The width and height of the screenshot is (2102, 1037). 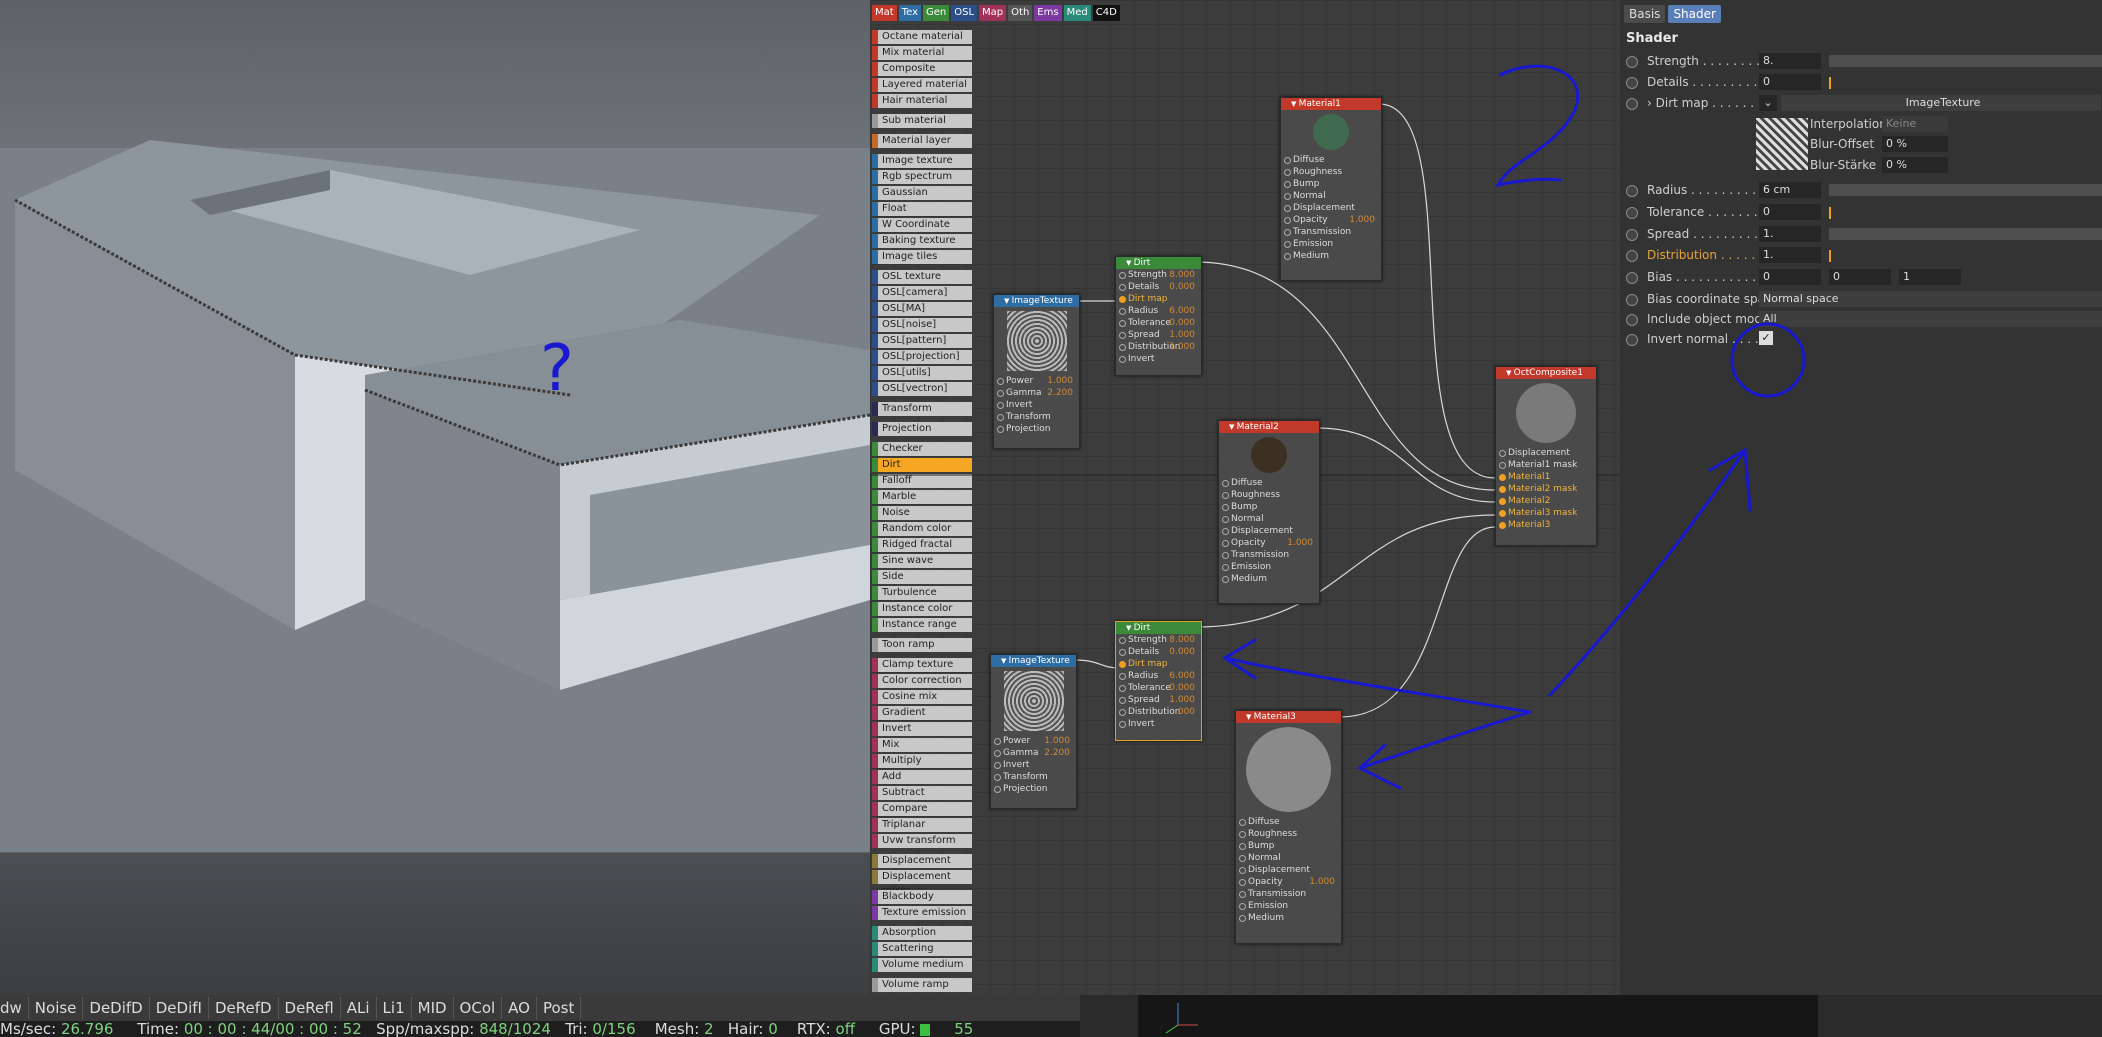 I want to click on node-port: Displacement, so click(x=1546, y=453).